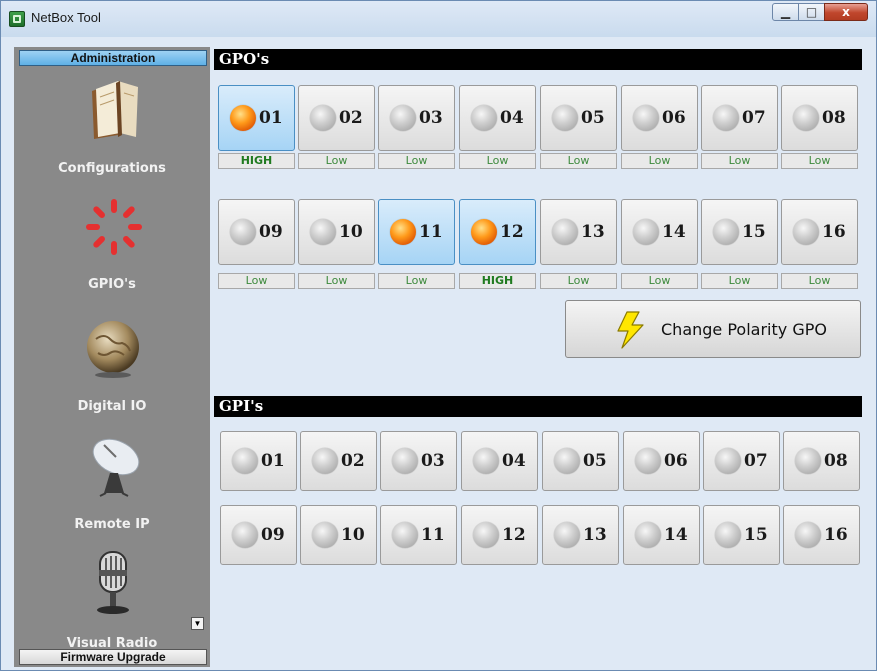 The image size is (877, 671). Describe the element at coordinates (744, 329) in the screenshot. I see `change-polarity-gpo-label: Change Polarity GPO` at that location.